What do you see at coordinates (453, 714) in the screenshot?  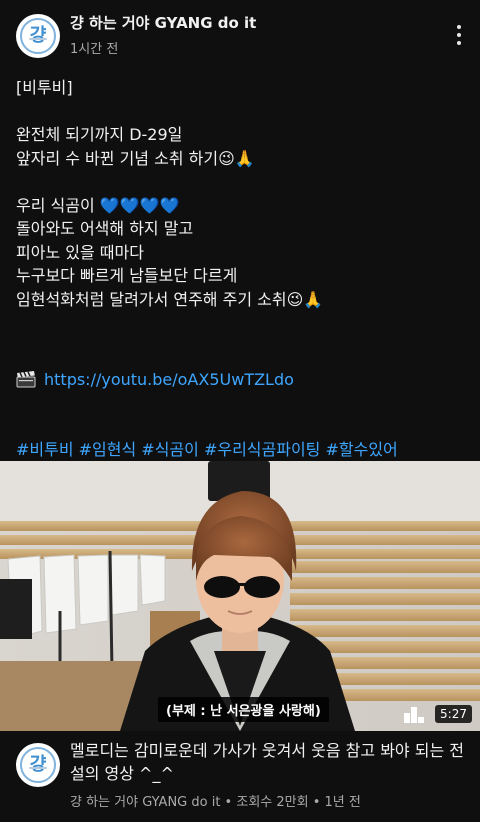 I see `video-duration: 5:27` at bounding box center [453, 714].